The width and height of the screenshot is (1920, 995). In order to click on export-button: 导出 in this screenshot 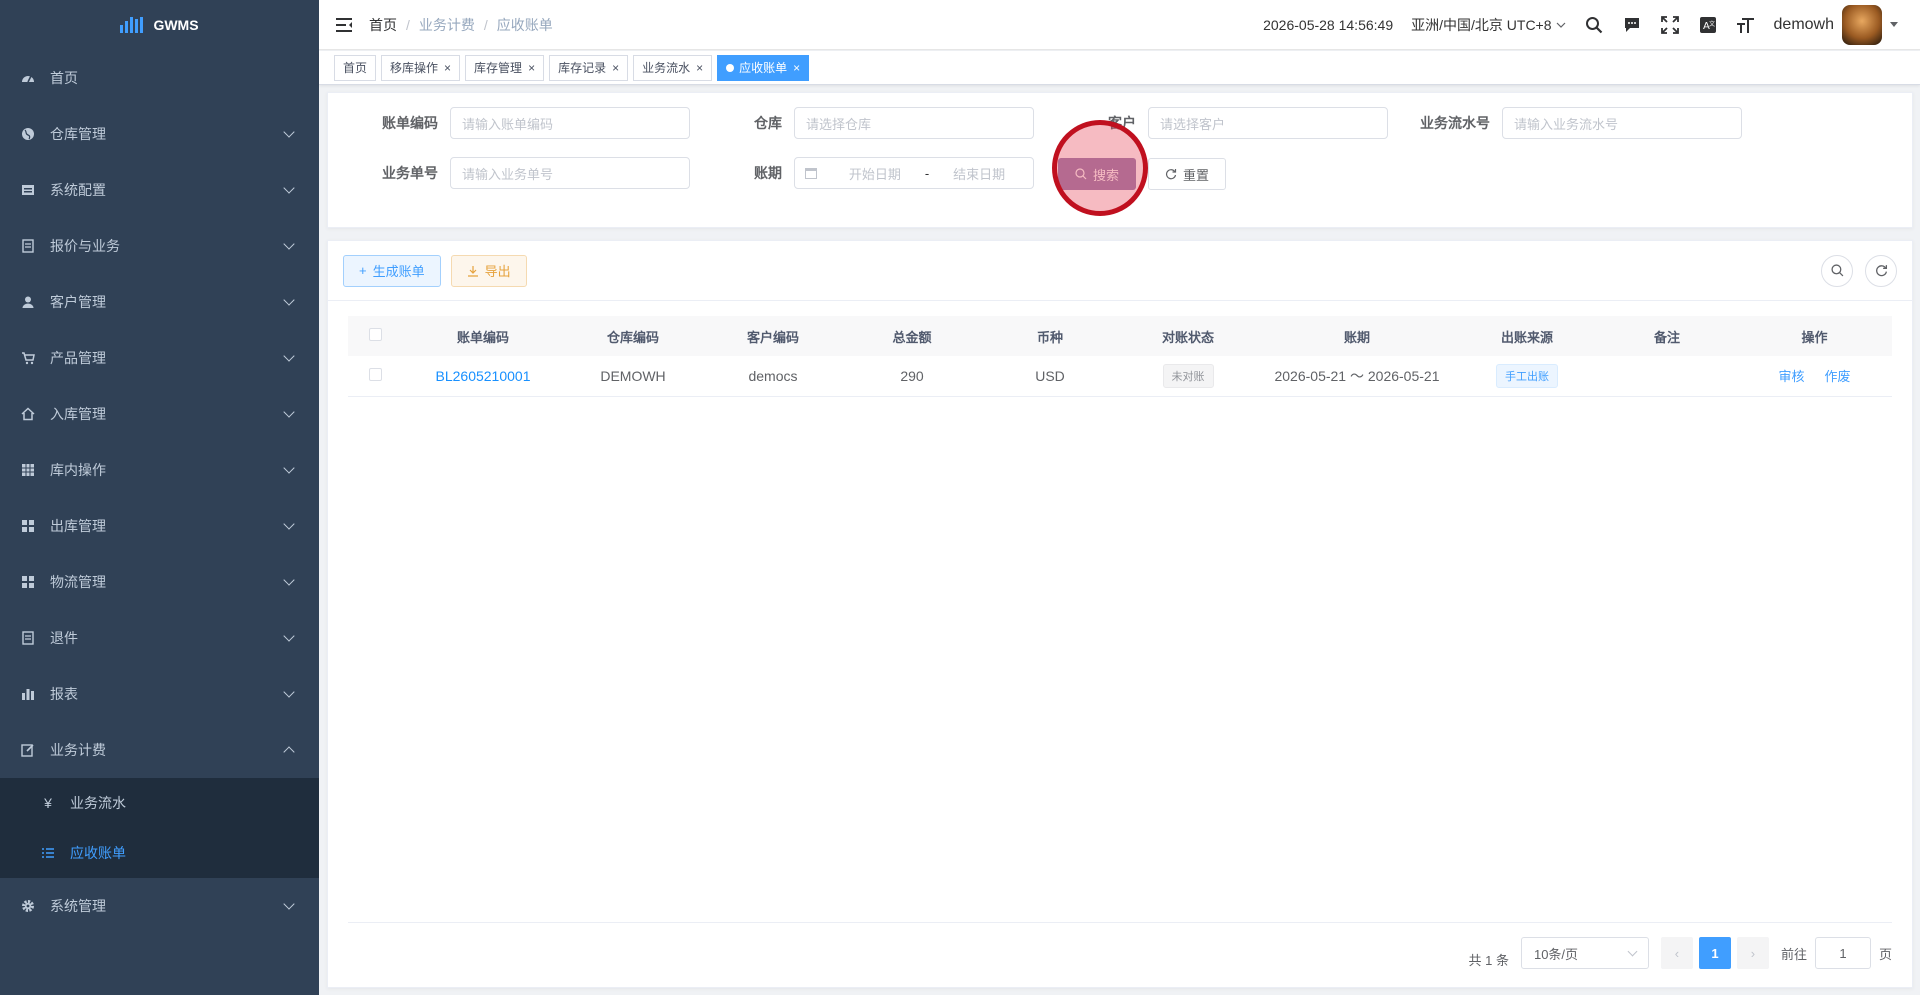, I will do `click(488, 270)`.